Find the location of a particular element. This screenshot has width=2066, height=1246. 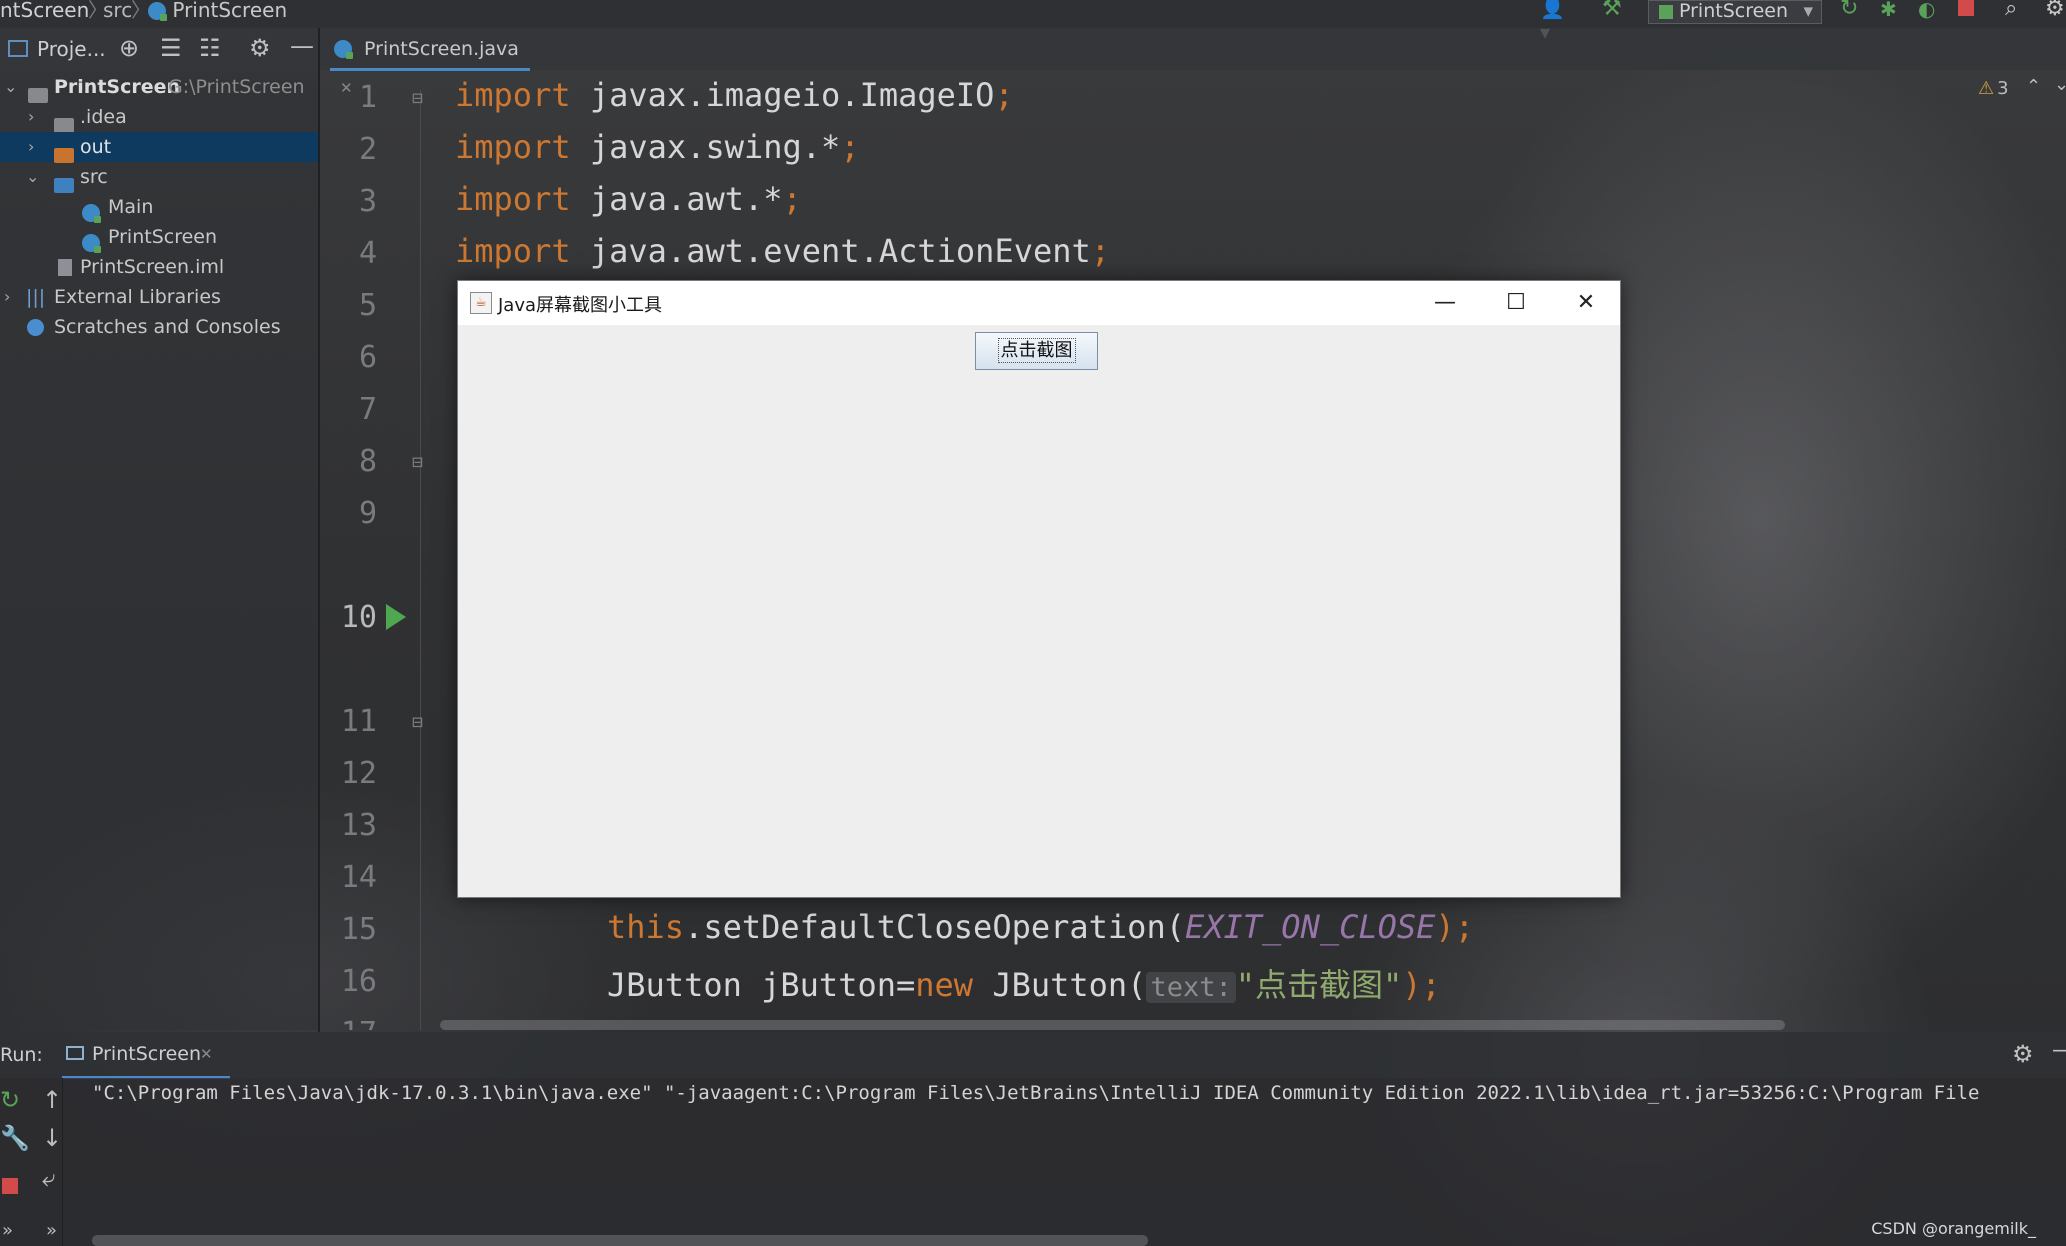

warning-indicator: ⚠ 3 is located at coordinates (1993, 88).